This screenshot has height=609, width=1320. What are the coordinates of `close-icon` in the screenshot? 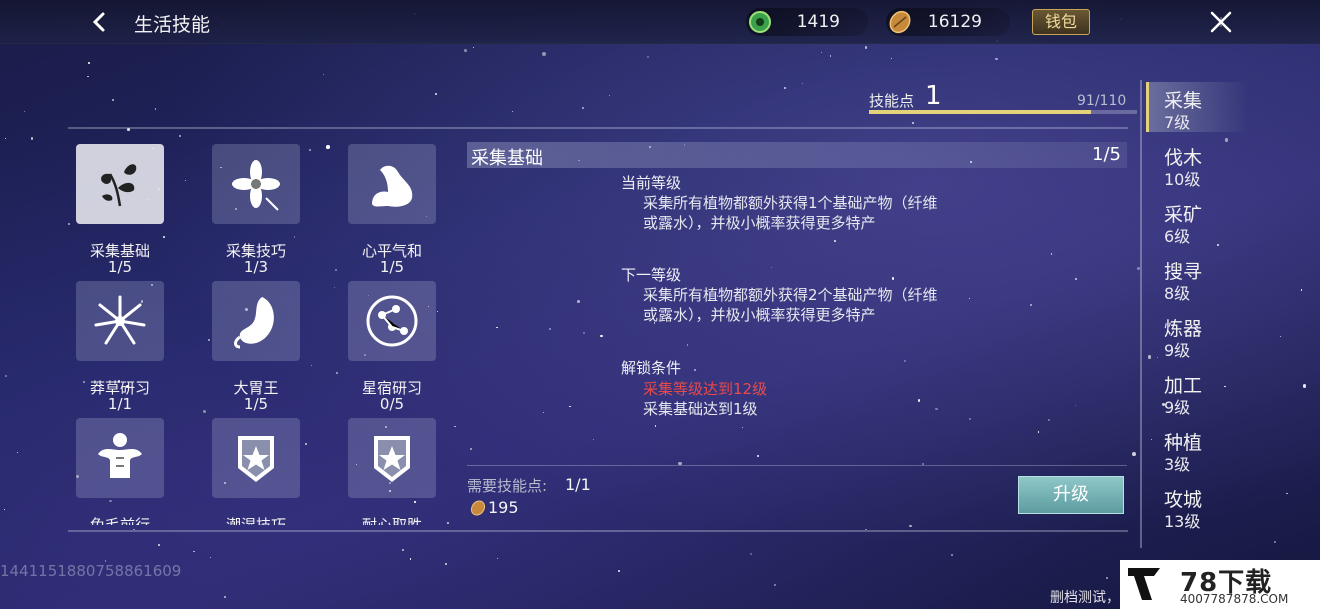 It's located at (1221, 22).